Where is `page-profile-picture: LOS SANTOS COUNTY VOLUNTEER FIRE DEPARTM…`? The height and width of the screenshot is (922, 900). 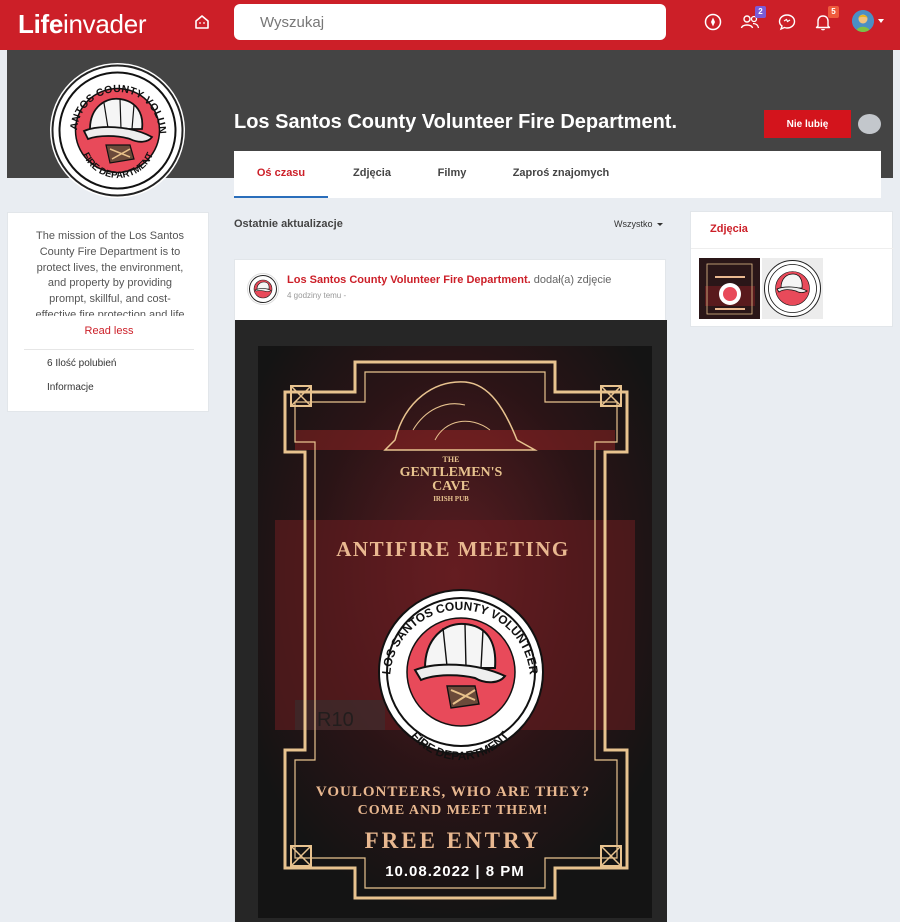 page-profile-picture: LOS SANTOS COUNTY VOLUNTEER FIRE DEPARTM… is located at coordinates (115, 126).